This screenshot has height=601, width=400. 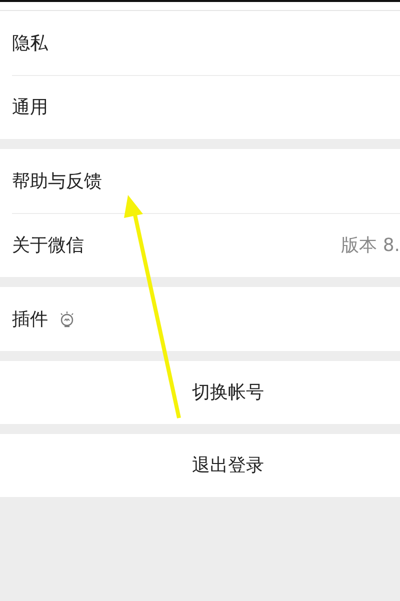 I want to click on settings-item: 隐私, so click(x=30, y=43).